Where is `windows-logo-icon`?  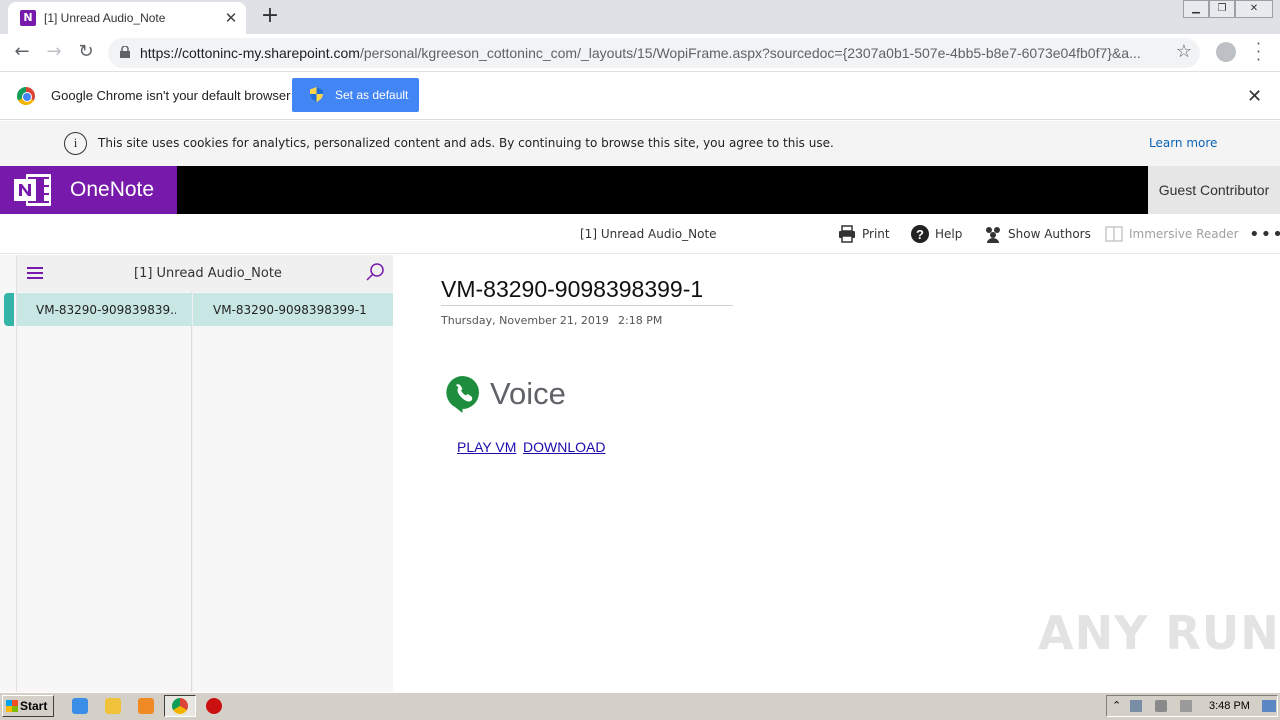 windows-logo-icon is located at coordinates (12, 706).